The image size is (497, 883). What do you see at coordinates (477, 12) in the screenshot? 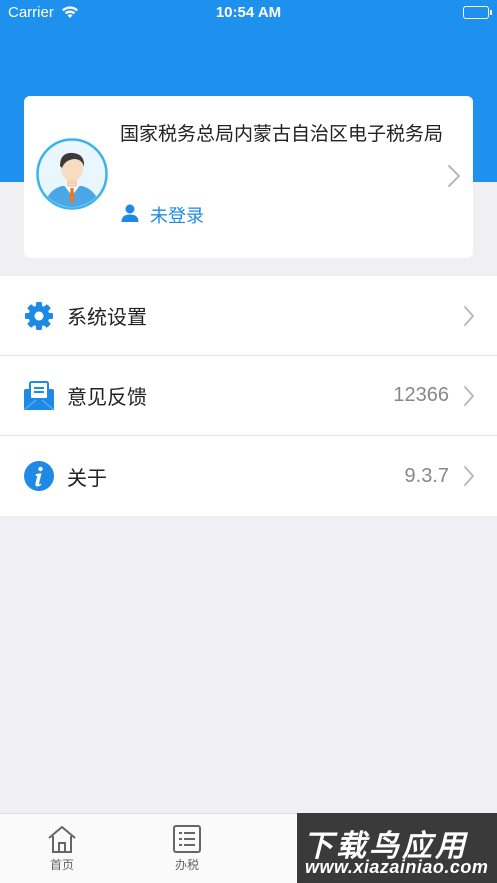
I see `battery-icon` at bounding box center [477, 12].